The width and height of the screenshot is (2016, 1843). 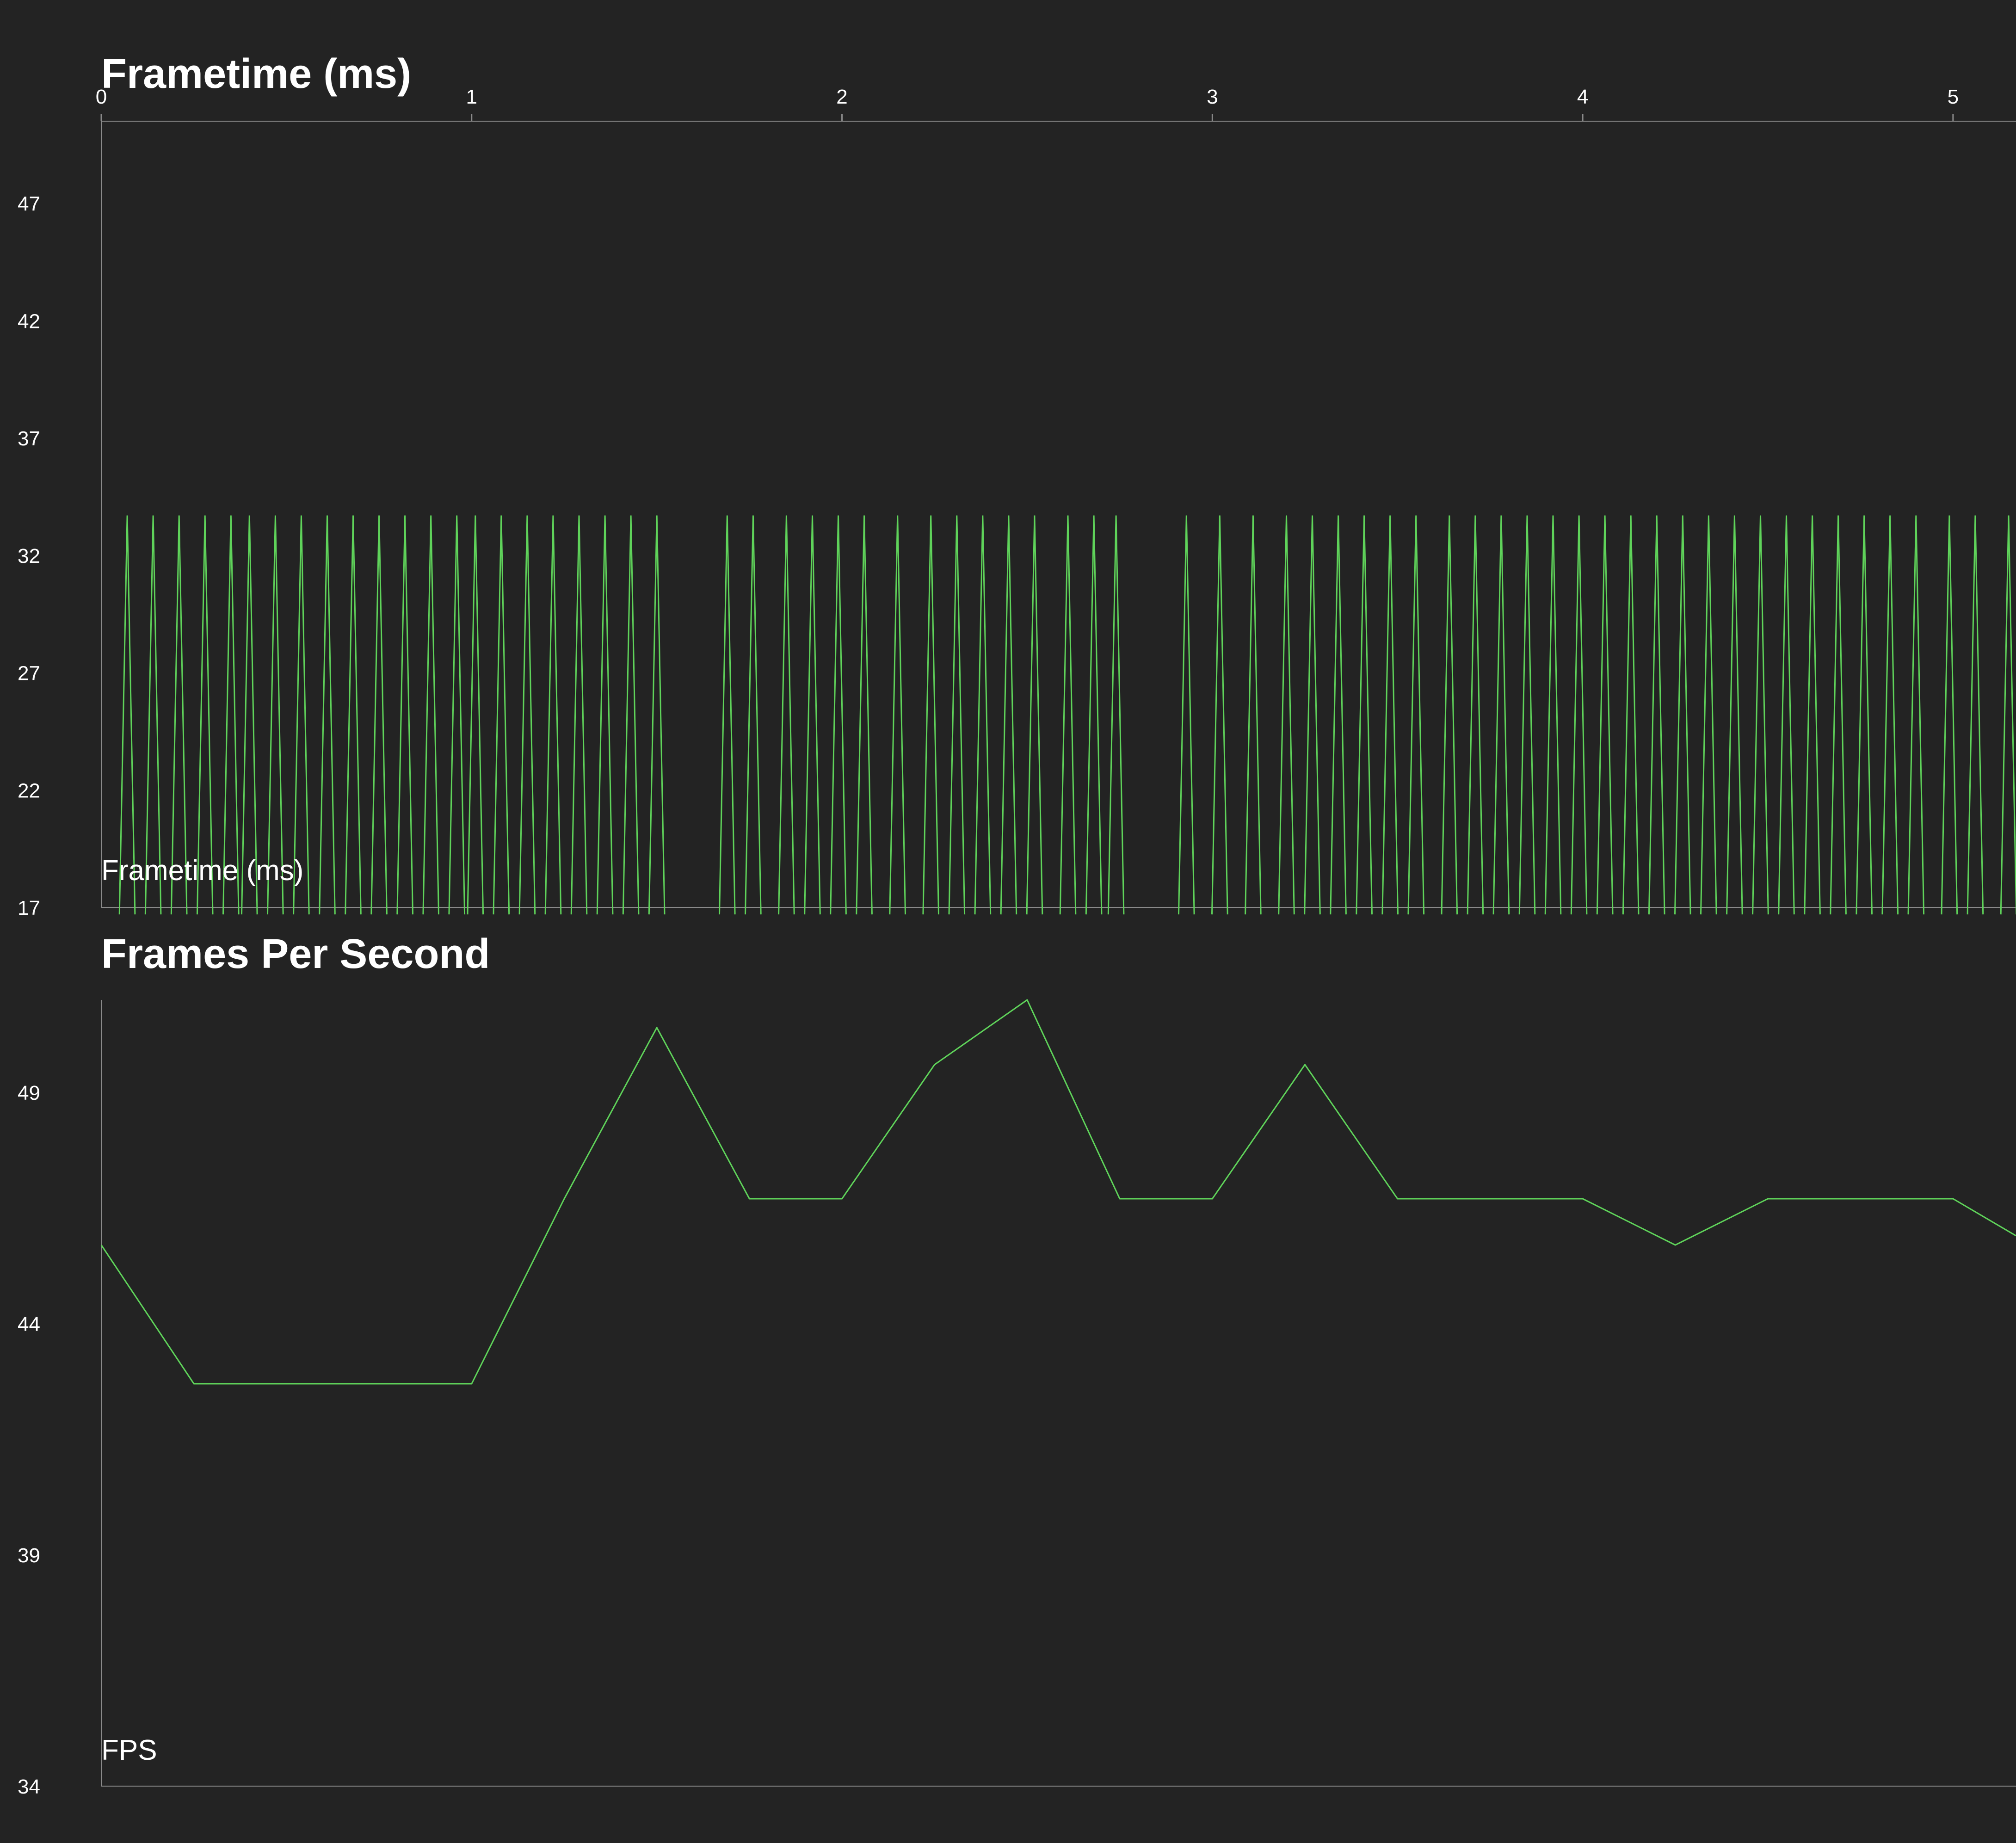 I want to click on frametime-y-tick-label: 22, so click(x=29, y=790).